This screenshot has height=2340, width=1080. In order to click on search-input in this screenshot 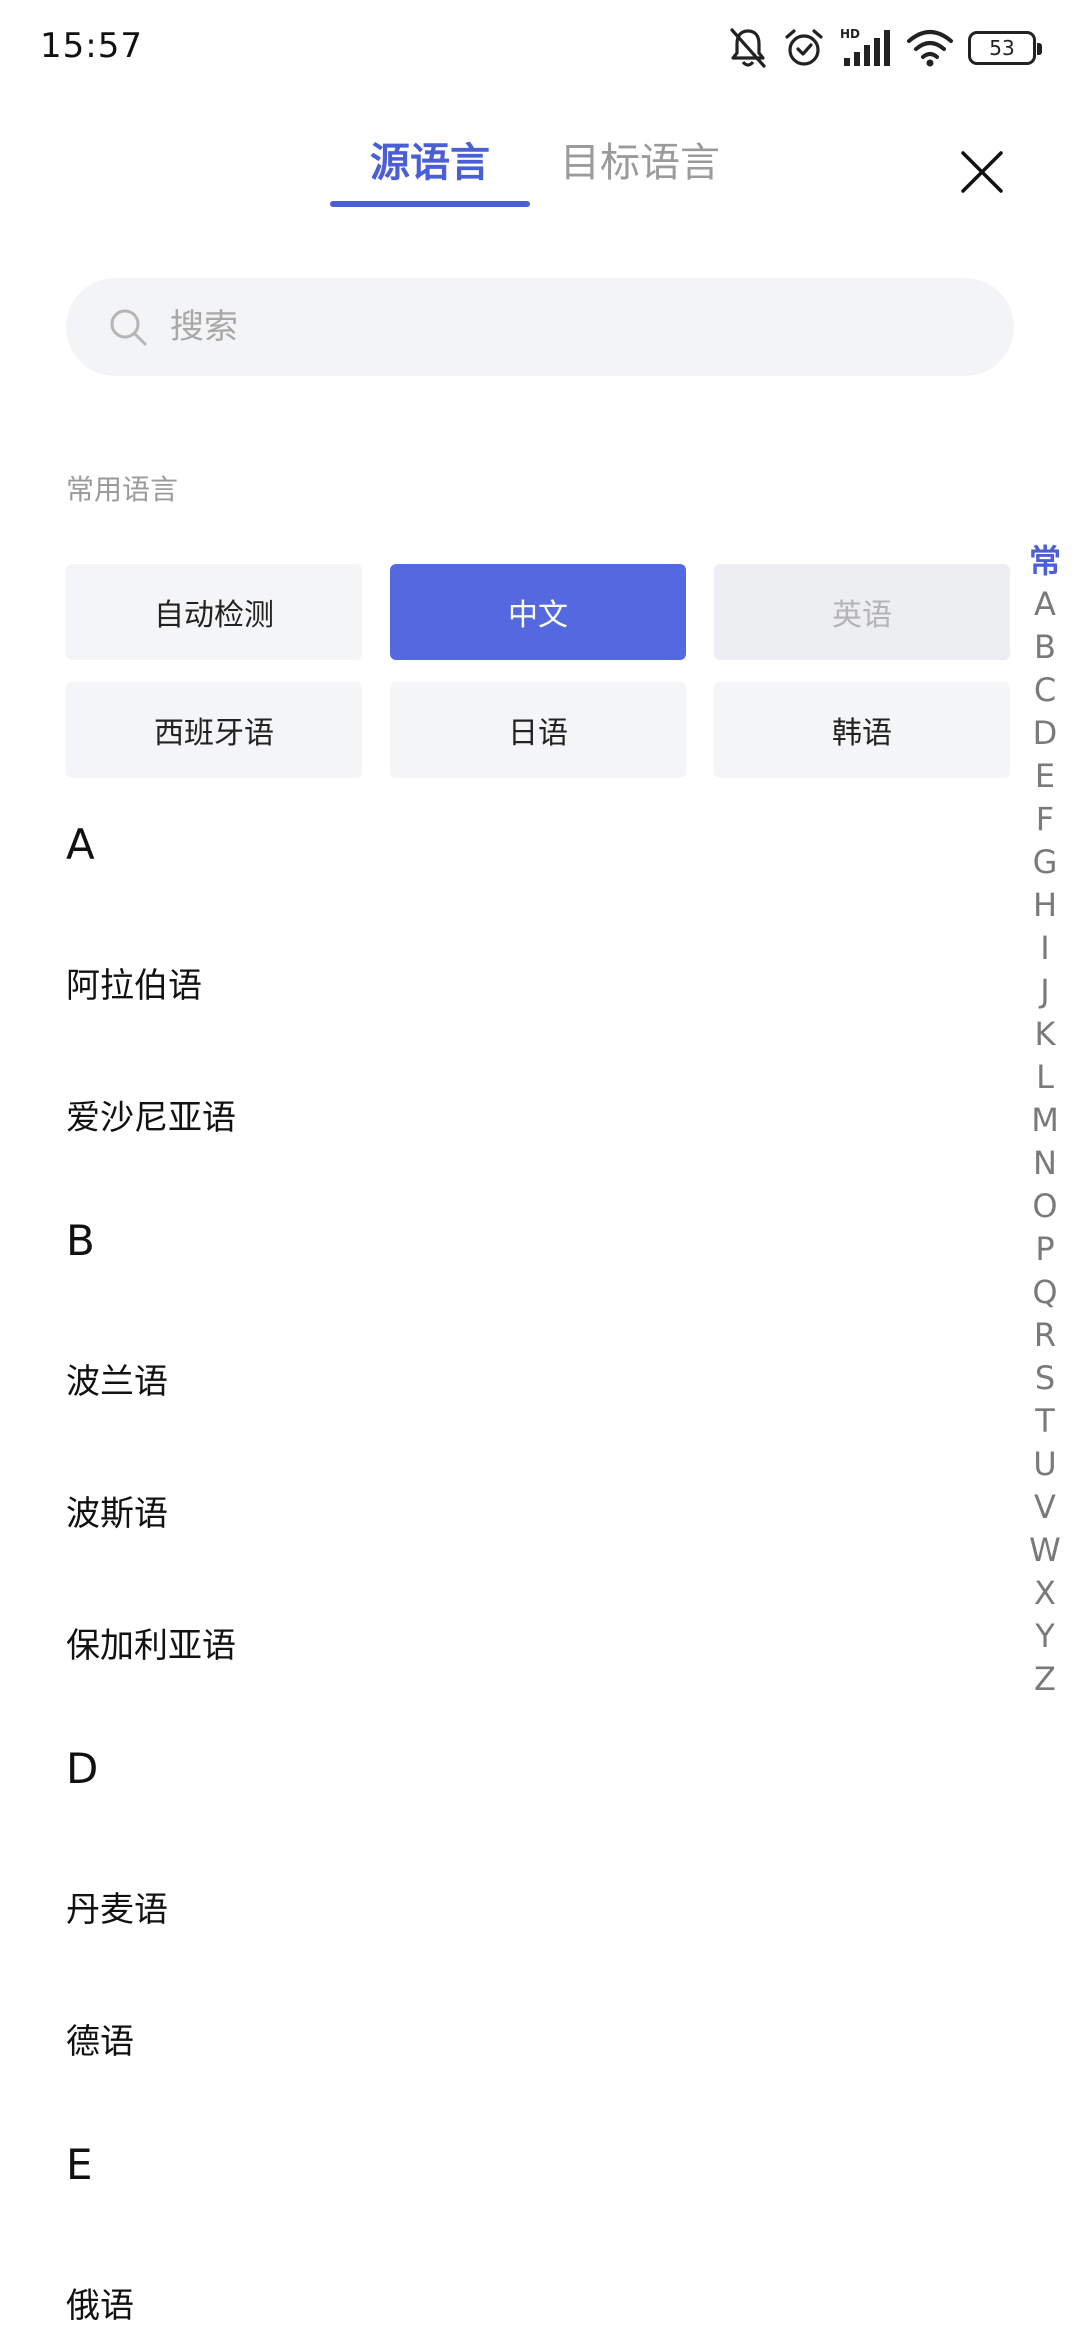, I will do `click(570, 327)`.